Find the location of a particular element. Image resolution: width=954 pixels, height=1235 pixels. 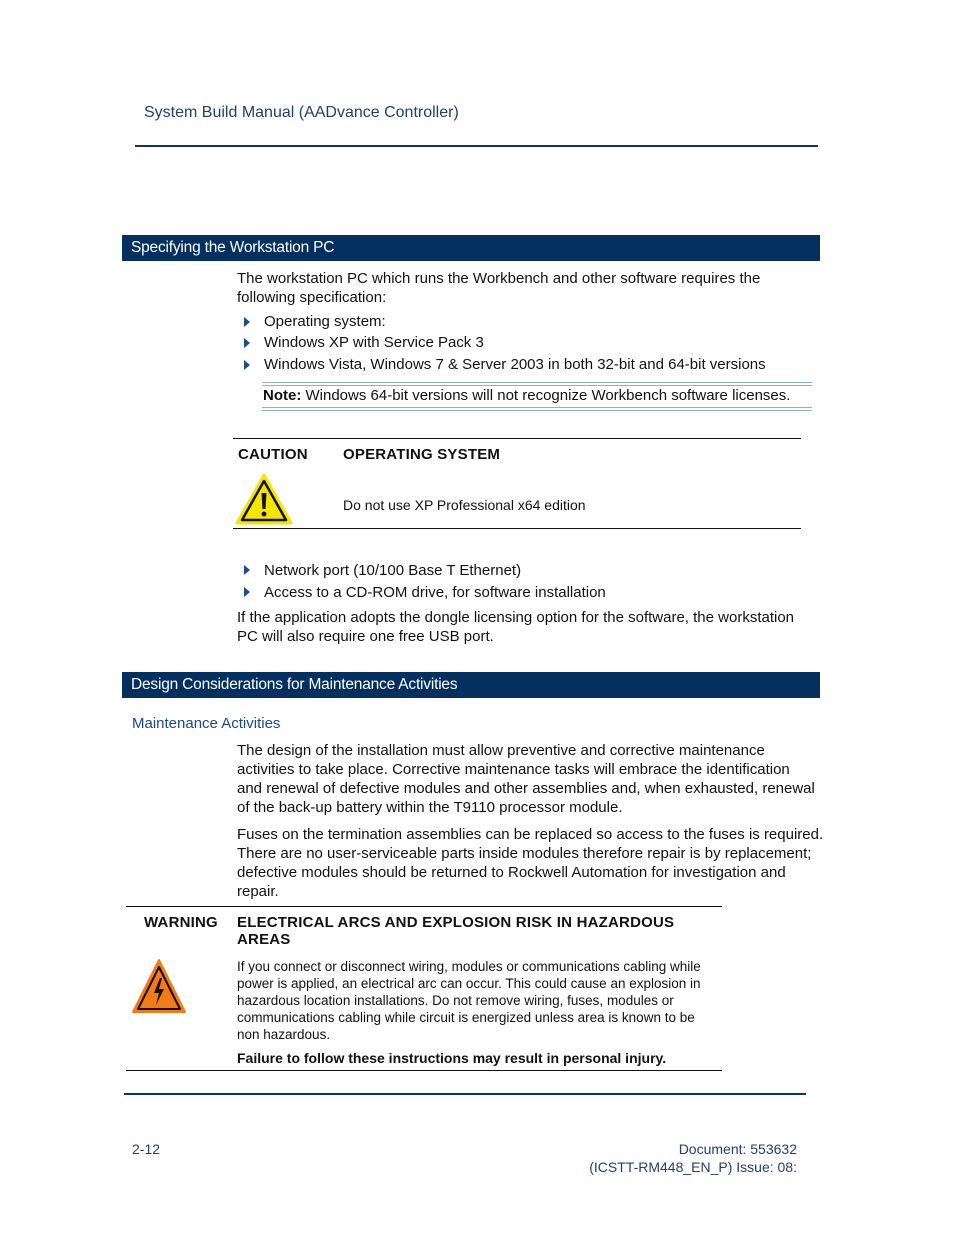

paragraph-line: PC will also require one free USB port. is located at coordinates (365, 636).